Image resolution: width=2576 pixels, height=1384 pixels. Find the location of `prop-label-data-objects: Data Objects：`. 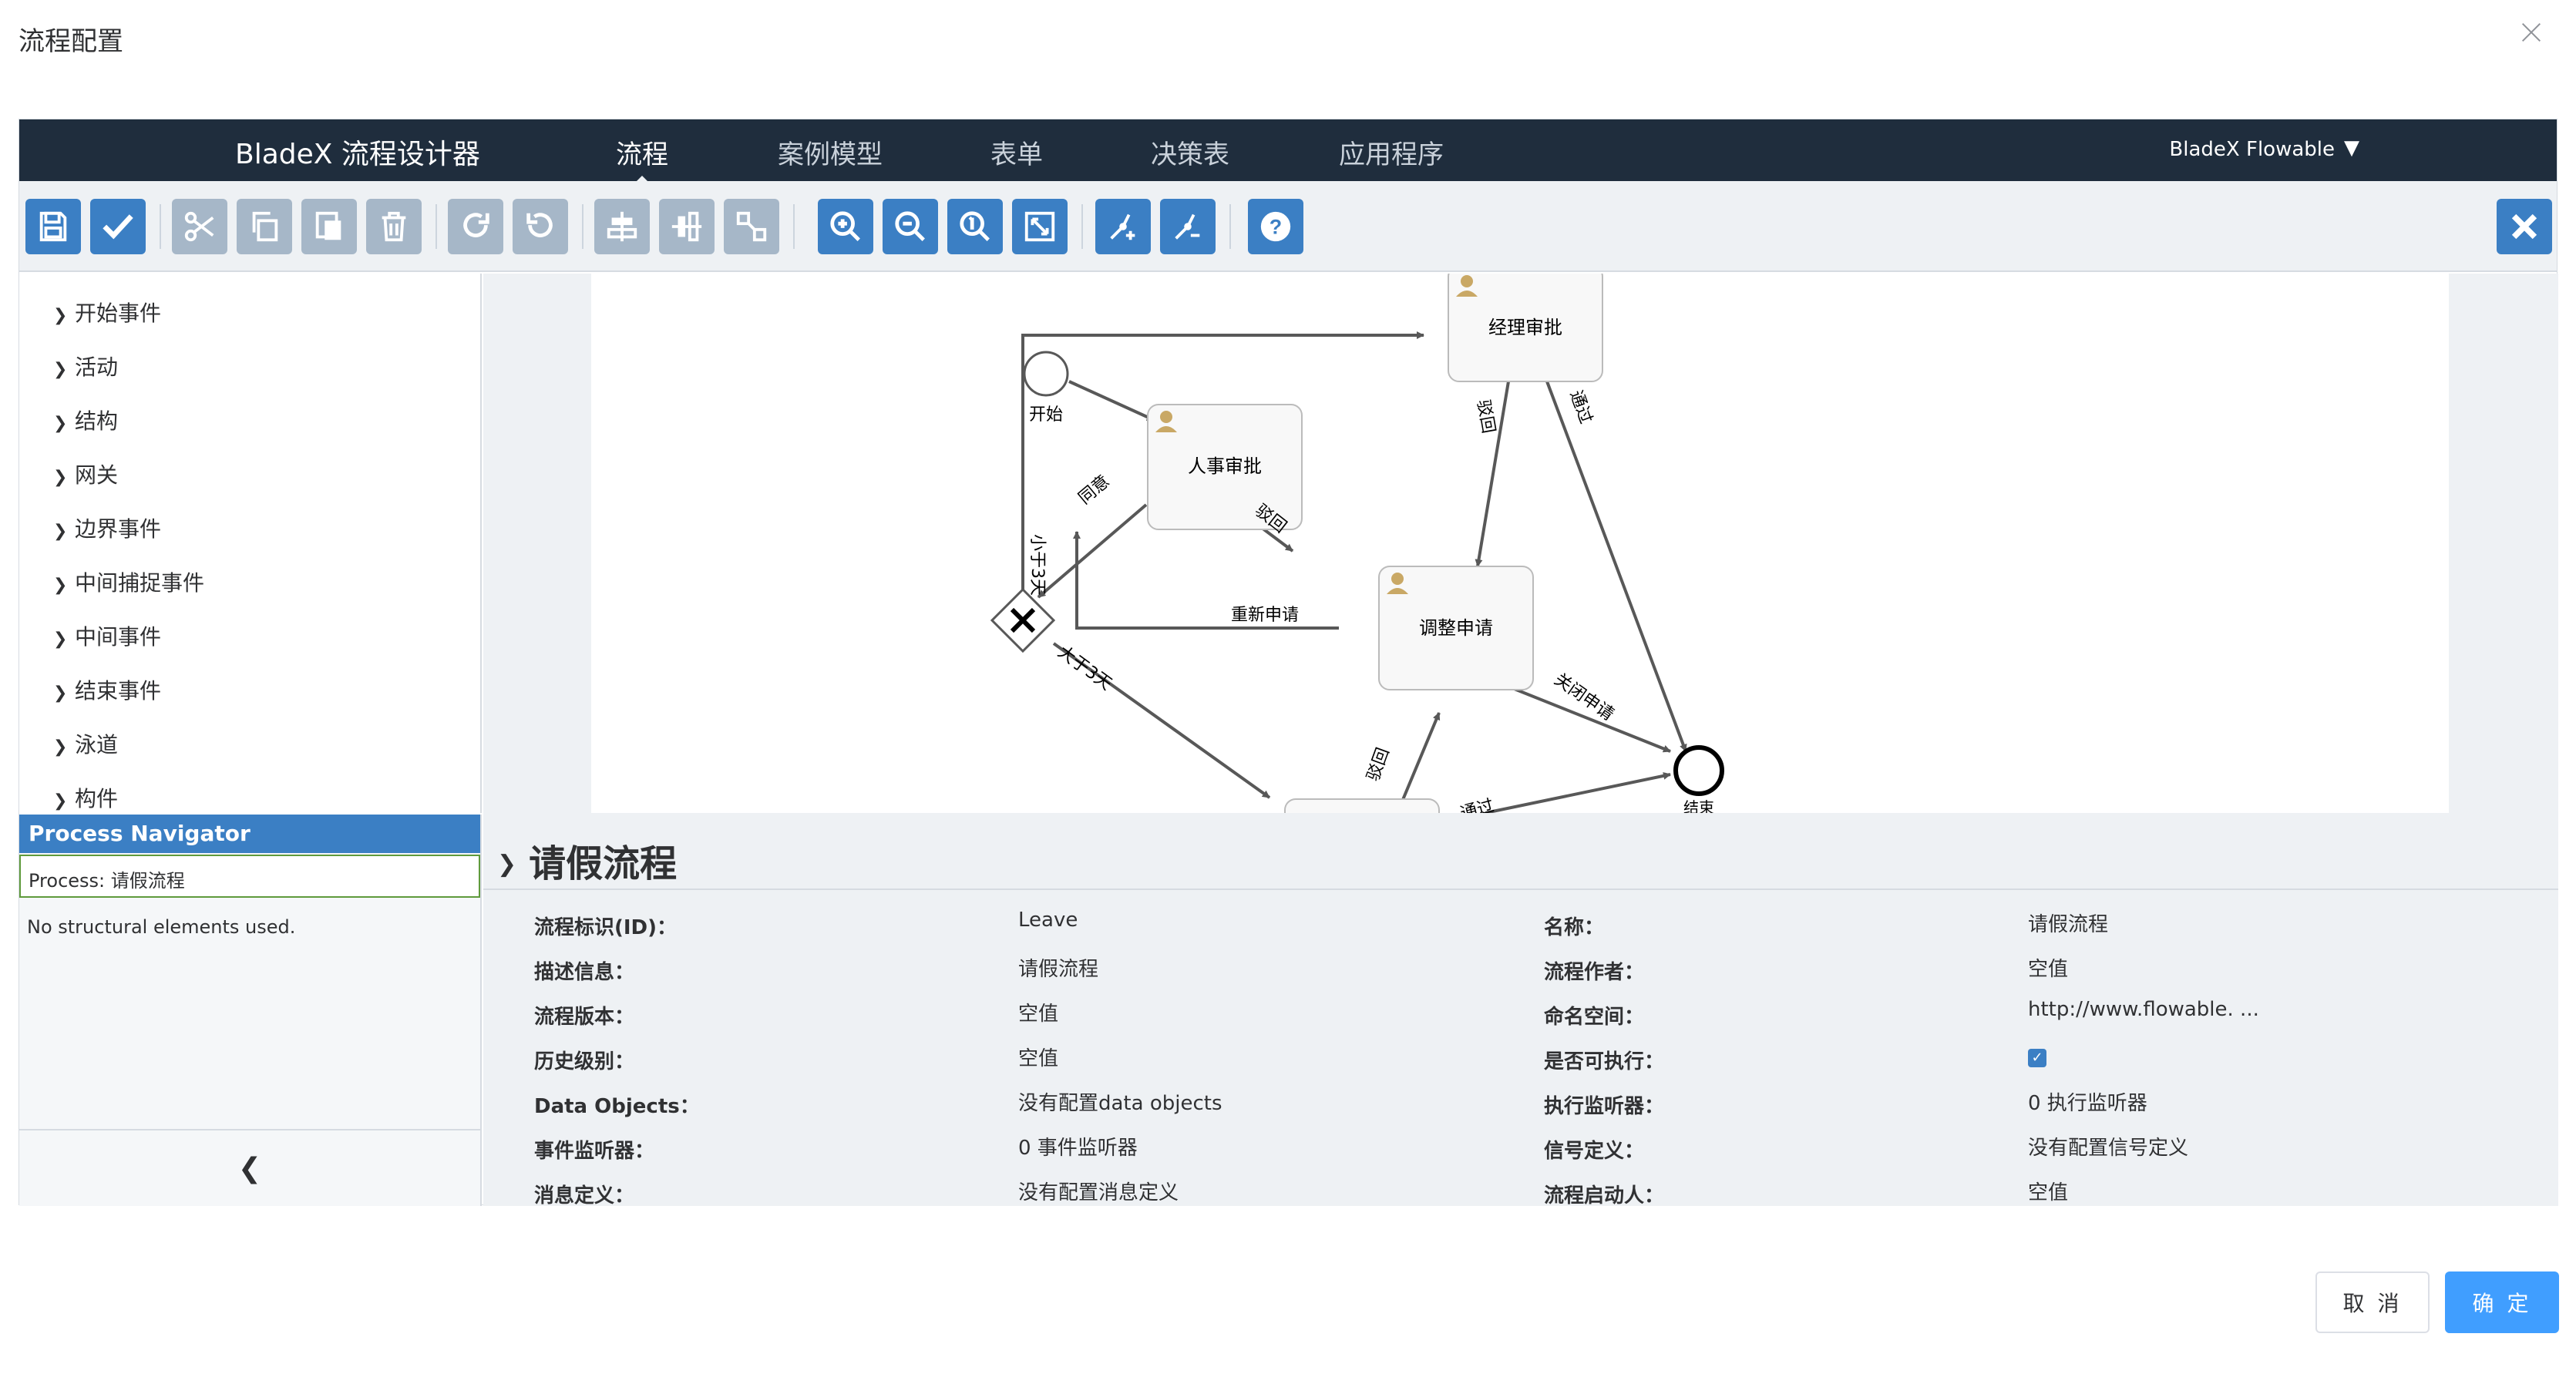

prop-label-data-objects: Data Objects： is located at coordinates (617, 1106).